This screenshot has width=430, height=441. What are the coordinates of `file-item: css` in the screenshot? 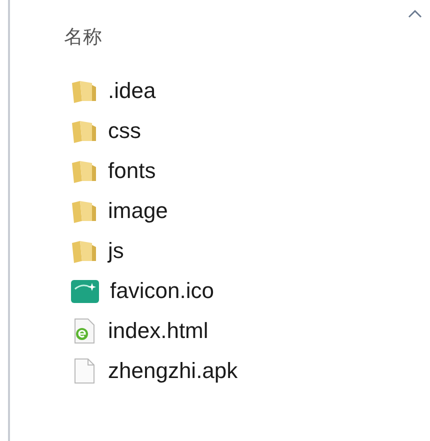 It's located at (102, 130).